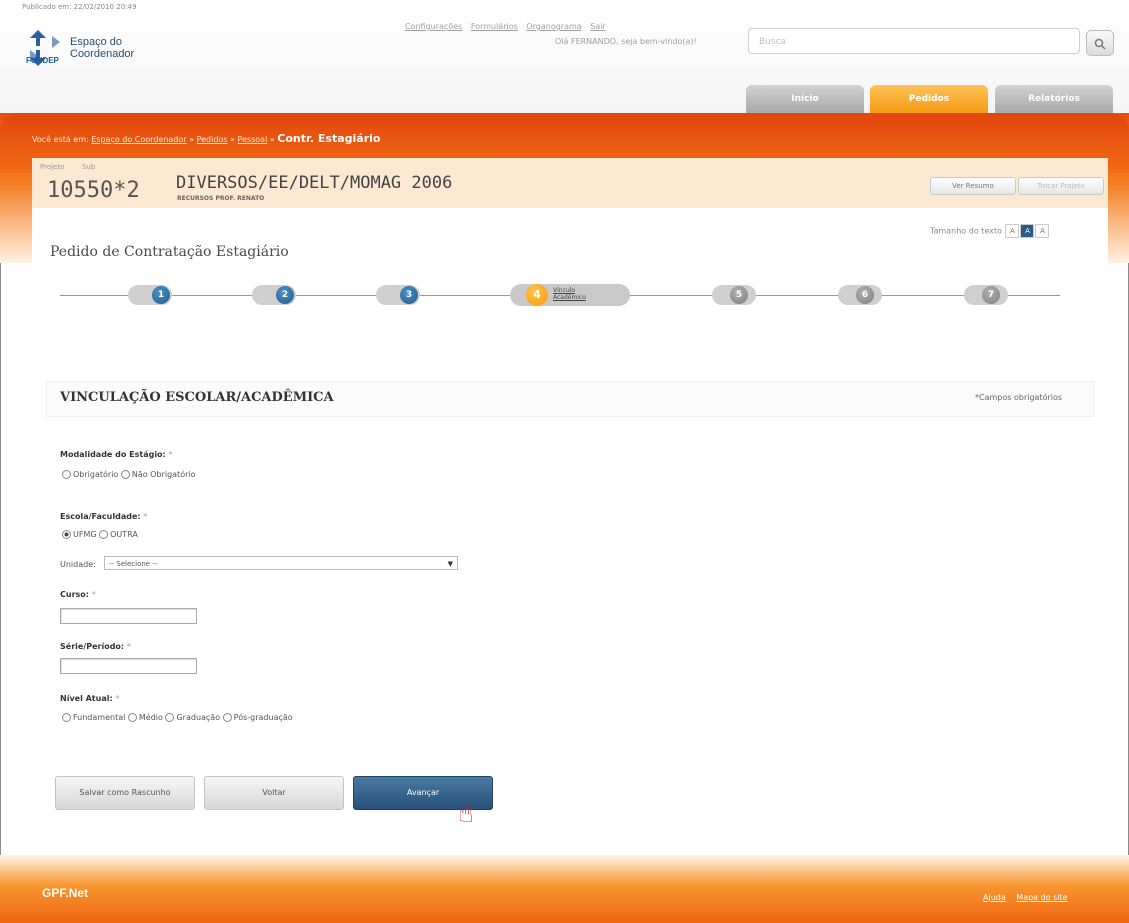  I want to click on radio-nao-obrigatorio-label: Não Obrigatório, so click(163, 474).